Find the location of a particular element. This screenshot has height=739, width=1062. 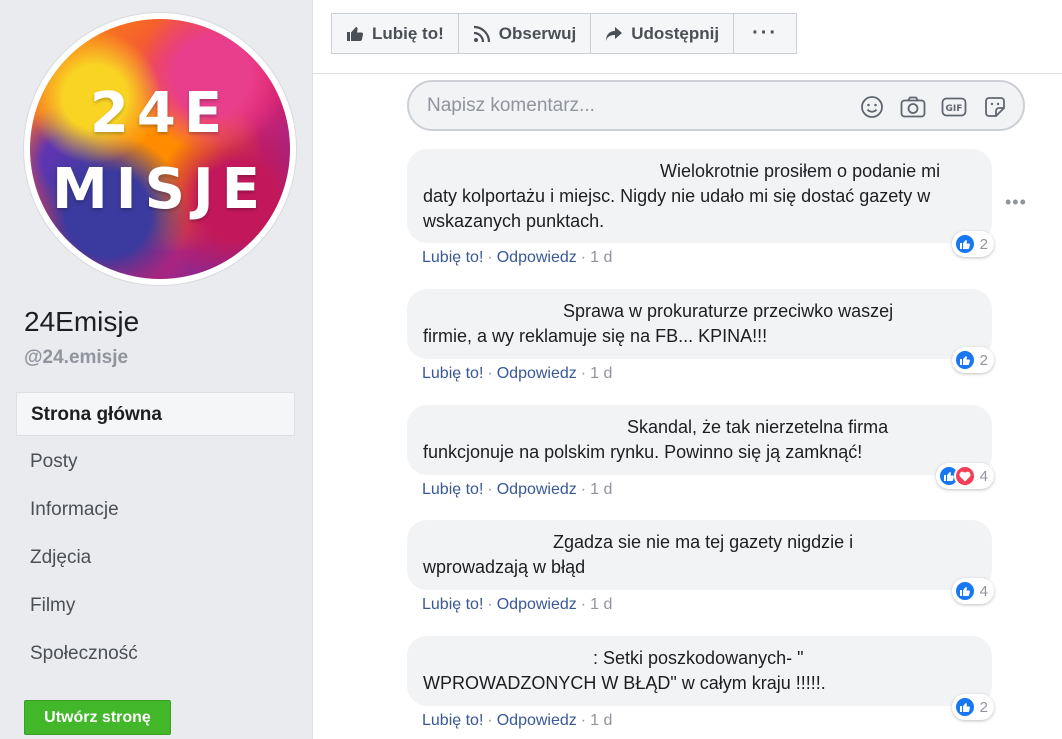

comment-composer: GIF is located at coordinates (716, 105).